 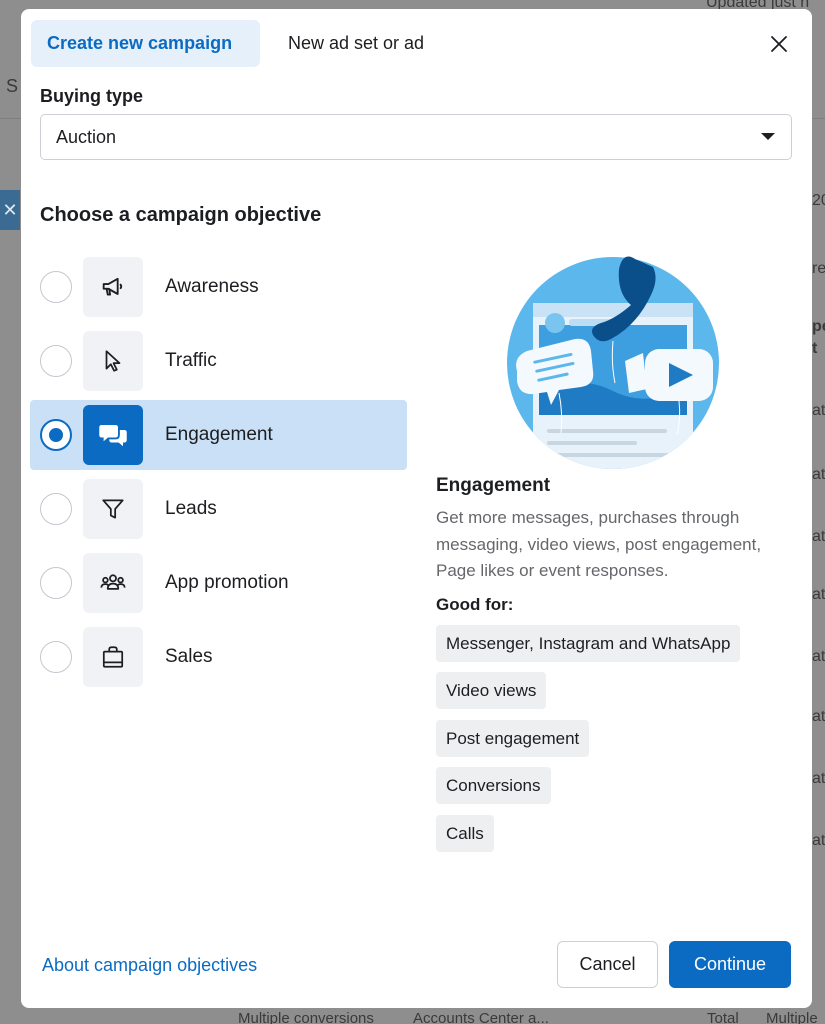 I want to click on caret-down-icon, so click(x=768, y=136).